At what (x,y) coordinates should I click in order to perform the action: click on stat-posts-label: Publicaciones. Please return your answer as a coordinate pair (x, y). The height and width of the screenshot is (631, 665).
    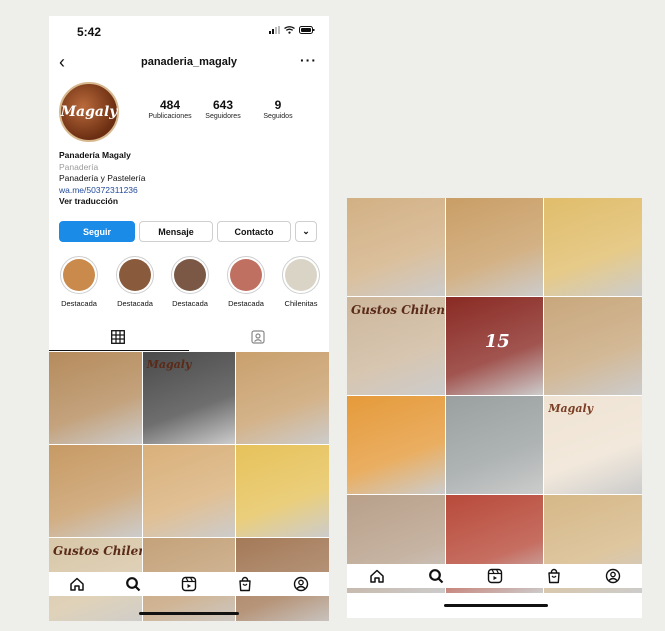
    Looking at the image, I should click on (170, 116).